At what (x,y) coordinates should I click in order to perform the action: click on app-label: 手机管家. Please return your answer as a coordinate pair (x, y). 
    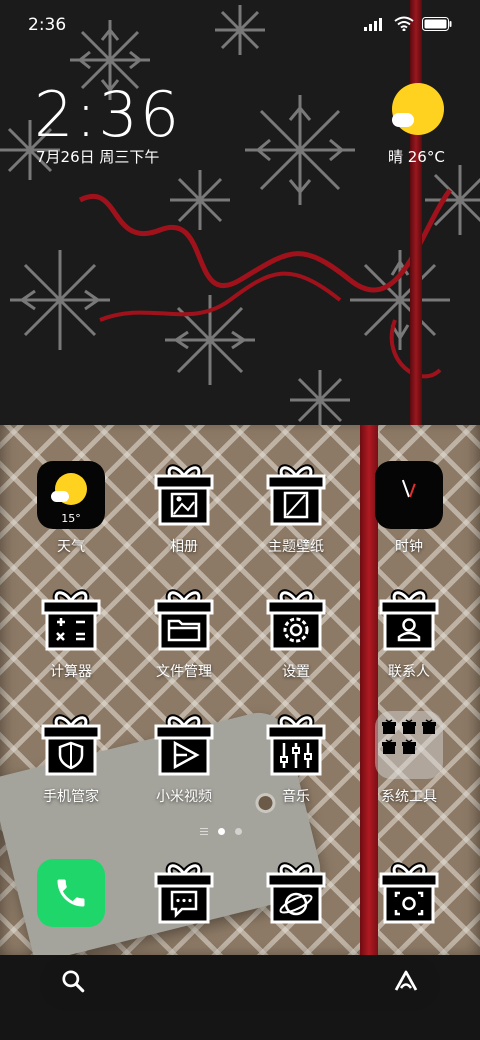
    Looking at the image, I should click on (71, 797).